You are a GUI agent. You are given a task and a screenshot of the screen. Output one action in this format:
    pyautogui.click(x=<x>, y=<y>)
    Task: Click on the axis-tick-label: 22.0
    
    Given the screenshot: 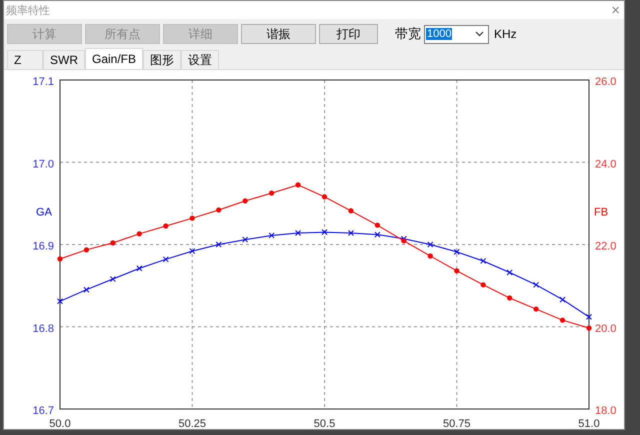 What is the action you would take?
    pyautogui.click(x=605, y=246)
    